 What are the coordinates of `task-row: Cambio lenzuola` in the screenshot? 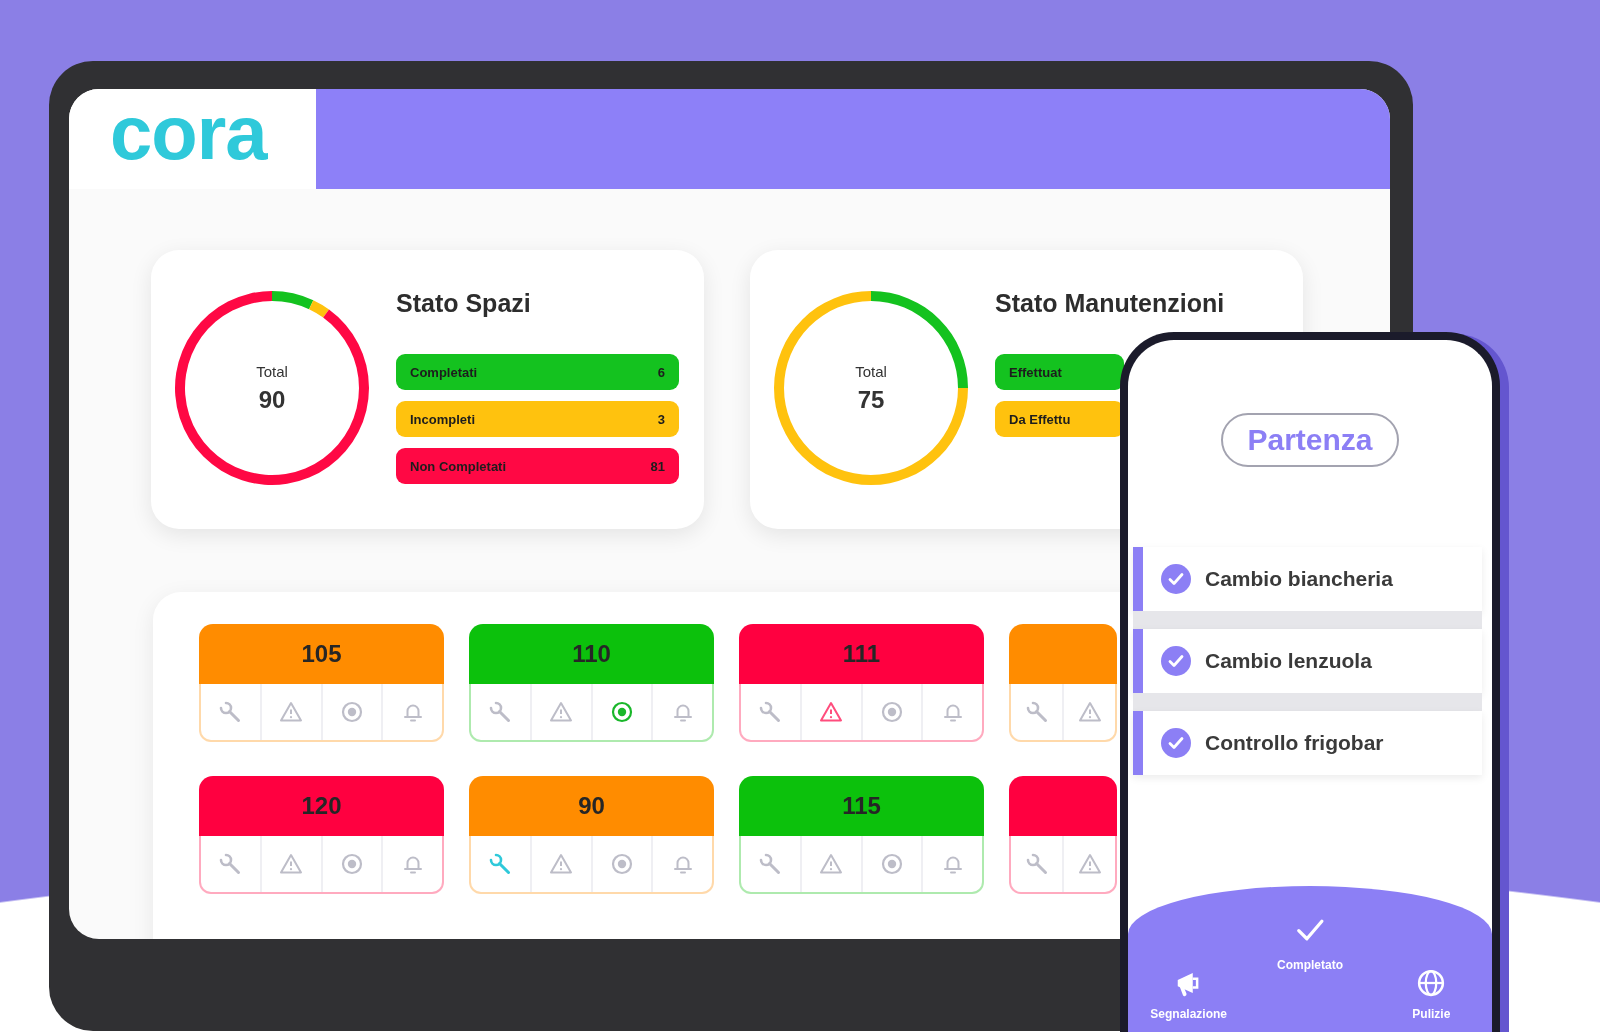 It's located at (1307, 661).